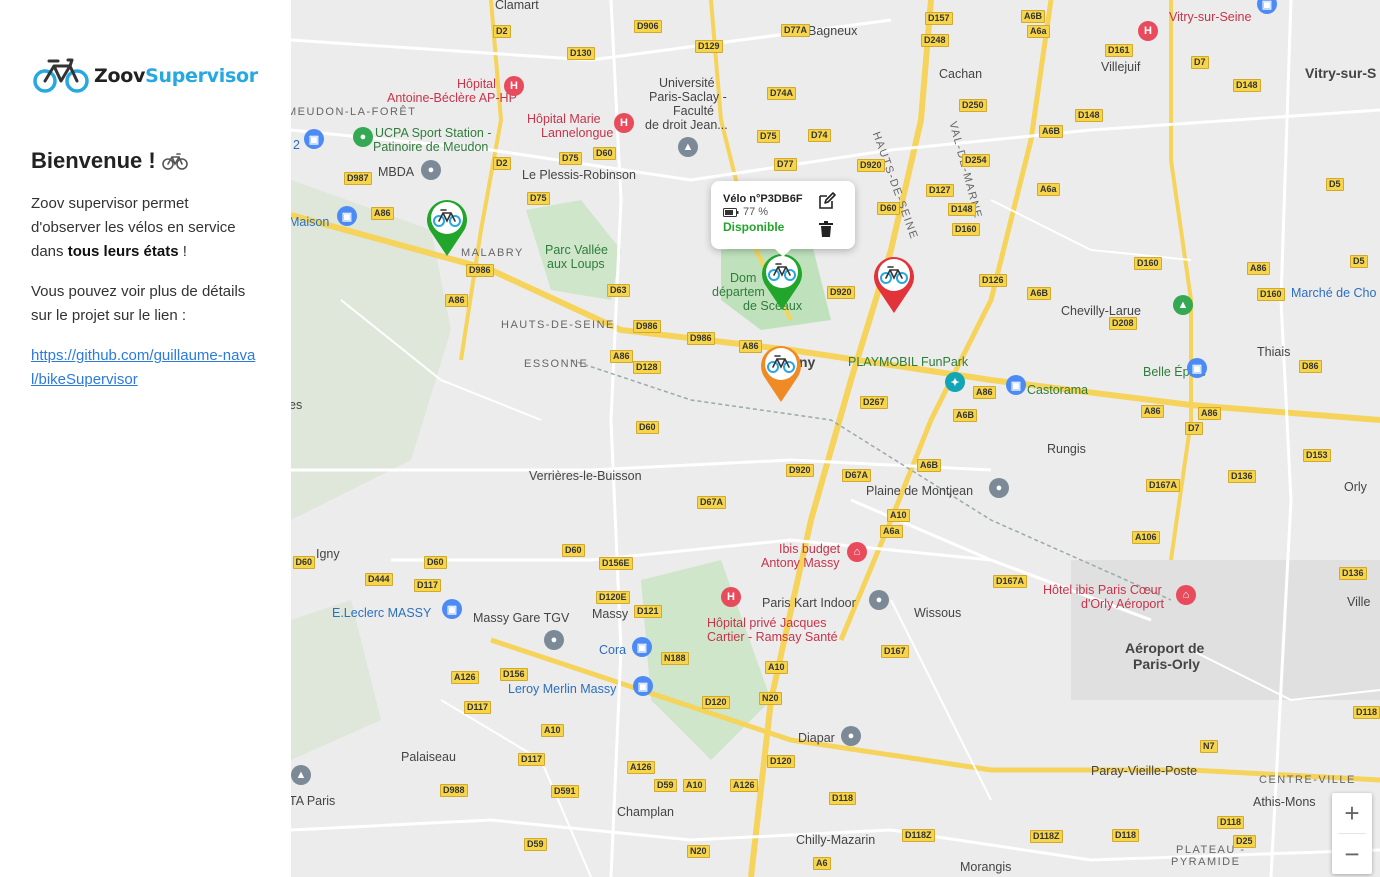 This screenshot has height=877, width=1380. What do you see at coordinates (1352, 813) in the screenshot?
I see `zoom-in-button: +` at bounding box center [1352, 813].